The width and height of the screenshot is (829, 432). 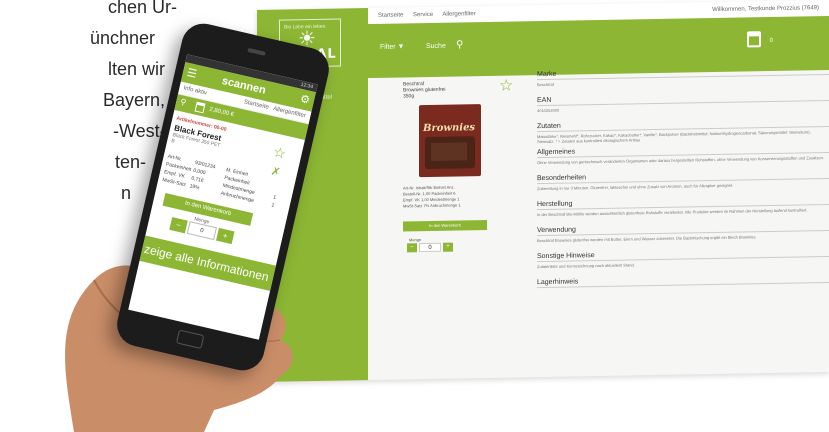 I want to click on nav-link-service: Service, so click(x=423, y=15).